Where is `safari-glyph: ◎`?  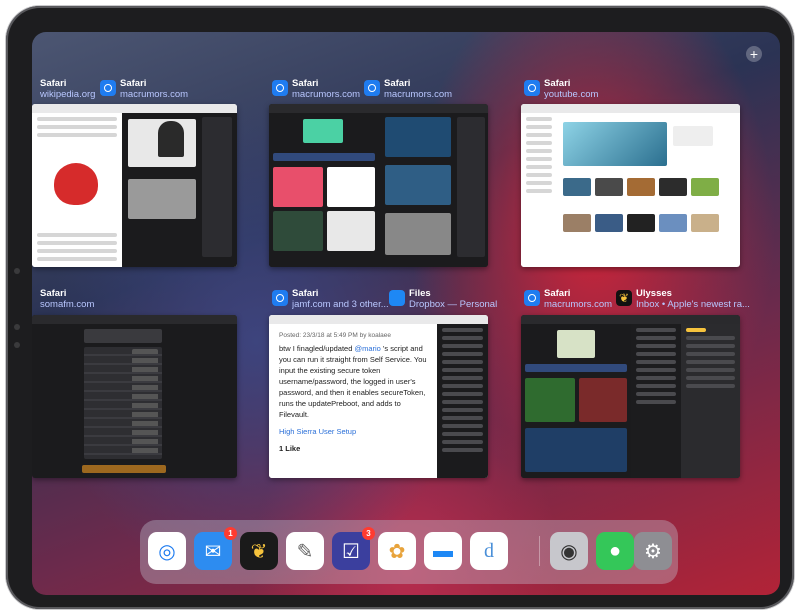
safari-glyph: ◎ is located at coordinates (167, 551).